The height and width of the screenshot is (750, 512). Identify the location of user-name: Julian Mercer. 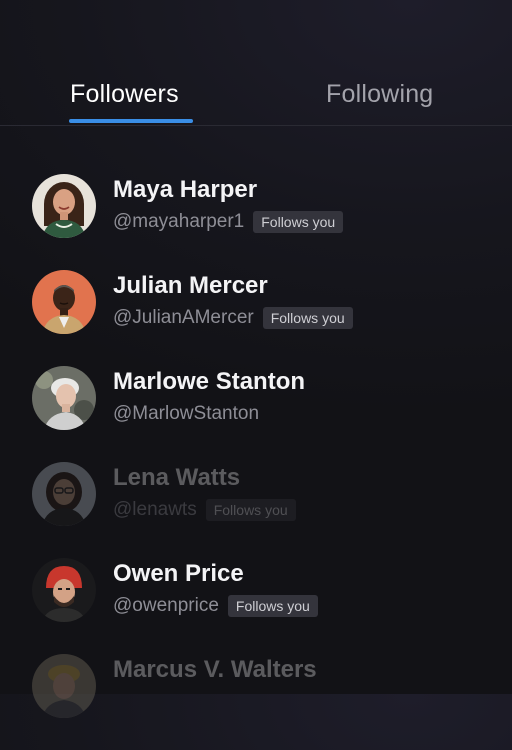
(190, 286).